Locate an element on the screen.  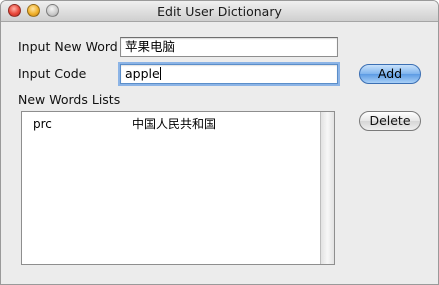
title-bar: Edit User Dictionary is located at coordinates (219, 11).